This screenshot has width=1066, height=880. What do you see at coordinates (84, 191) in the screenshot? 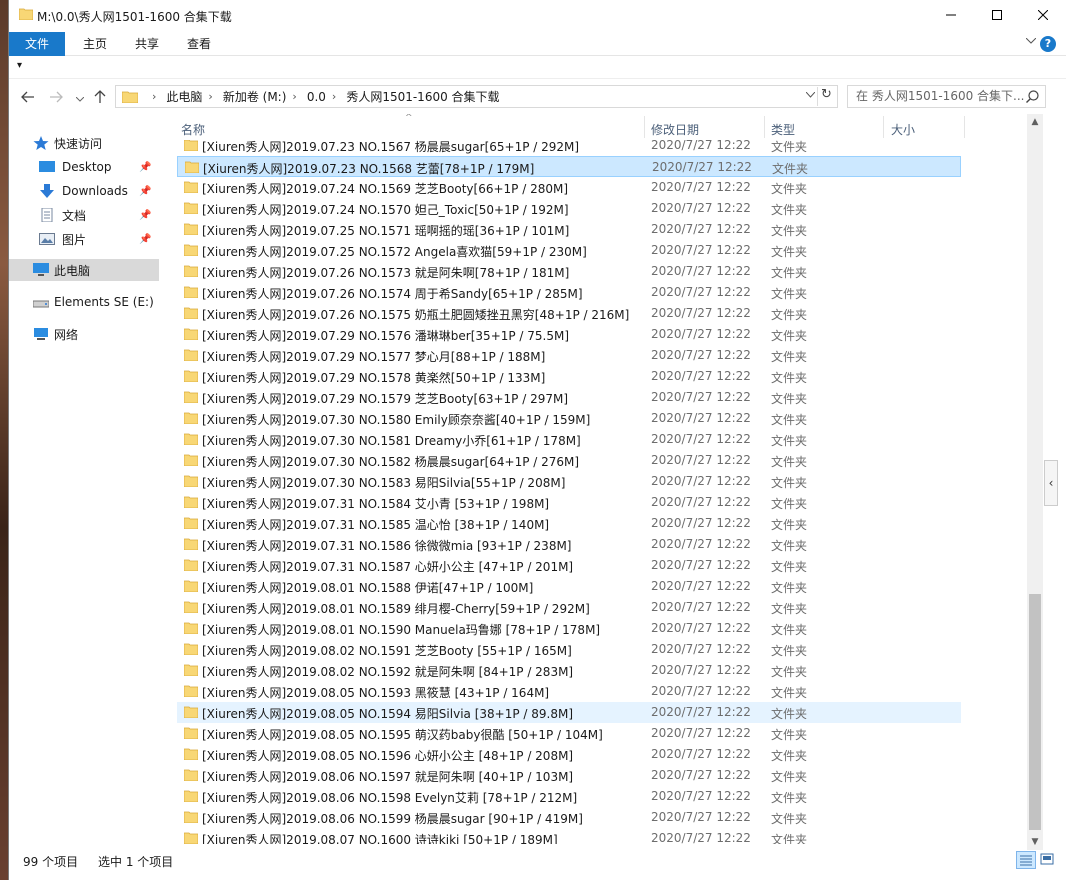
I see `nav-downloads: Downloads 📌` at bounding box center [84, 191].